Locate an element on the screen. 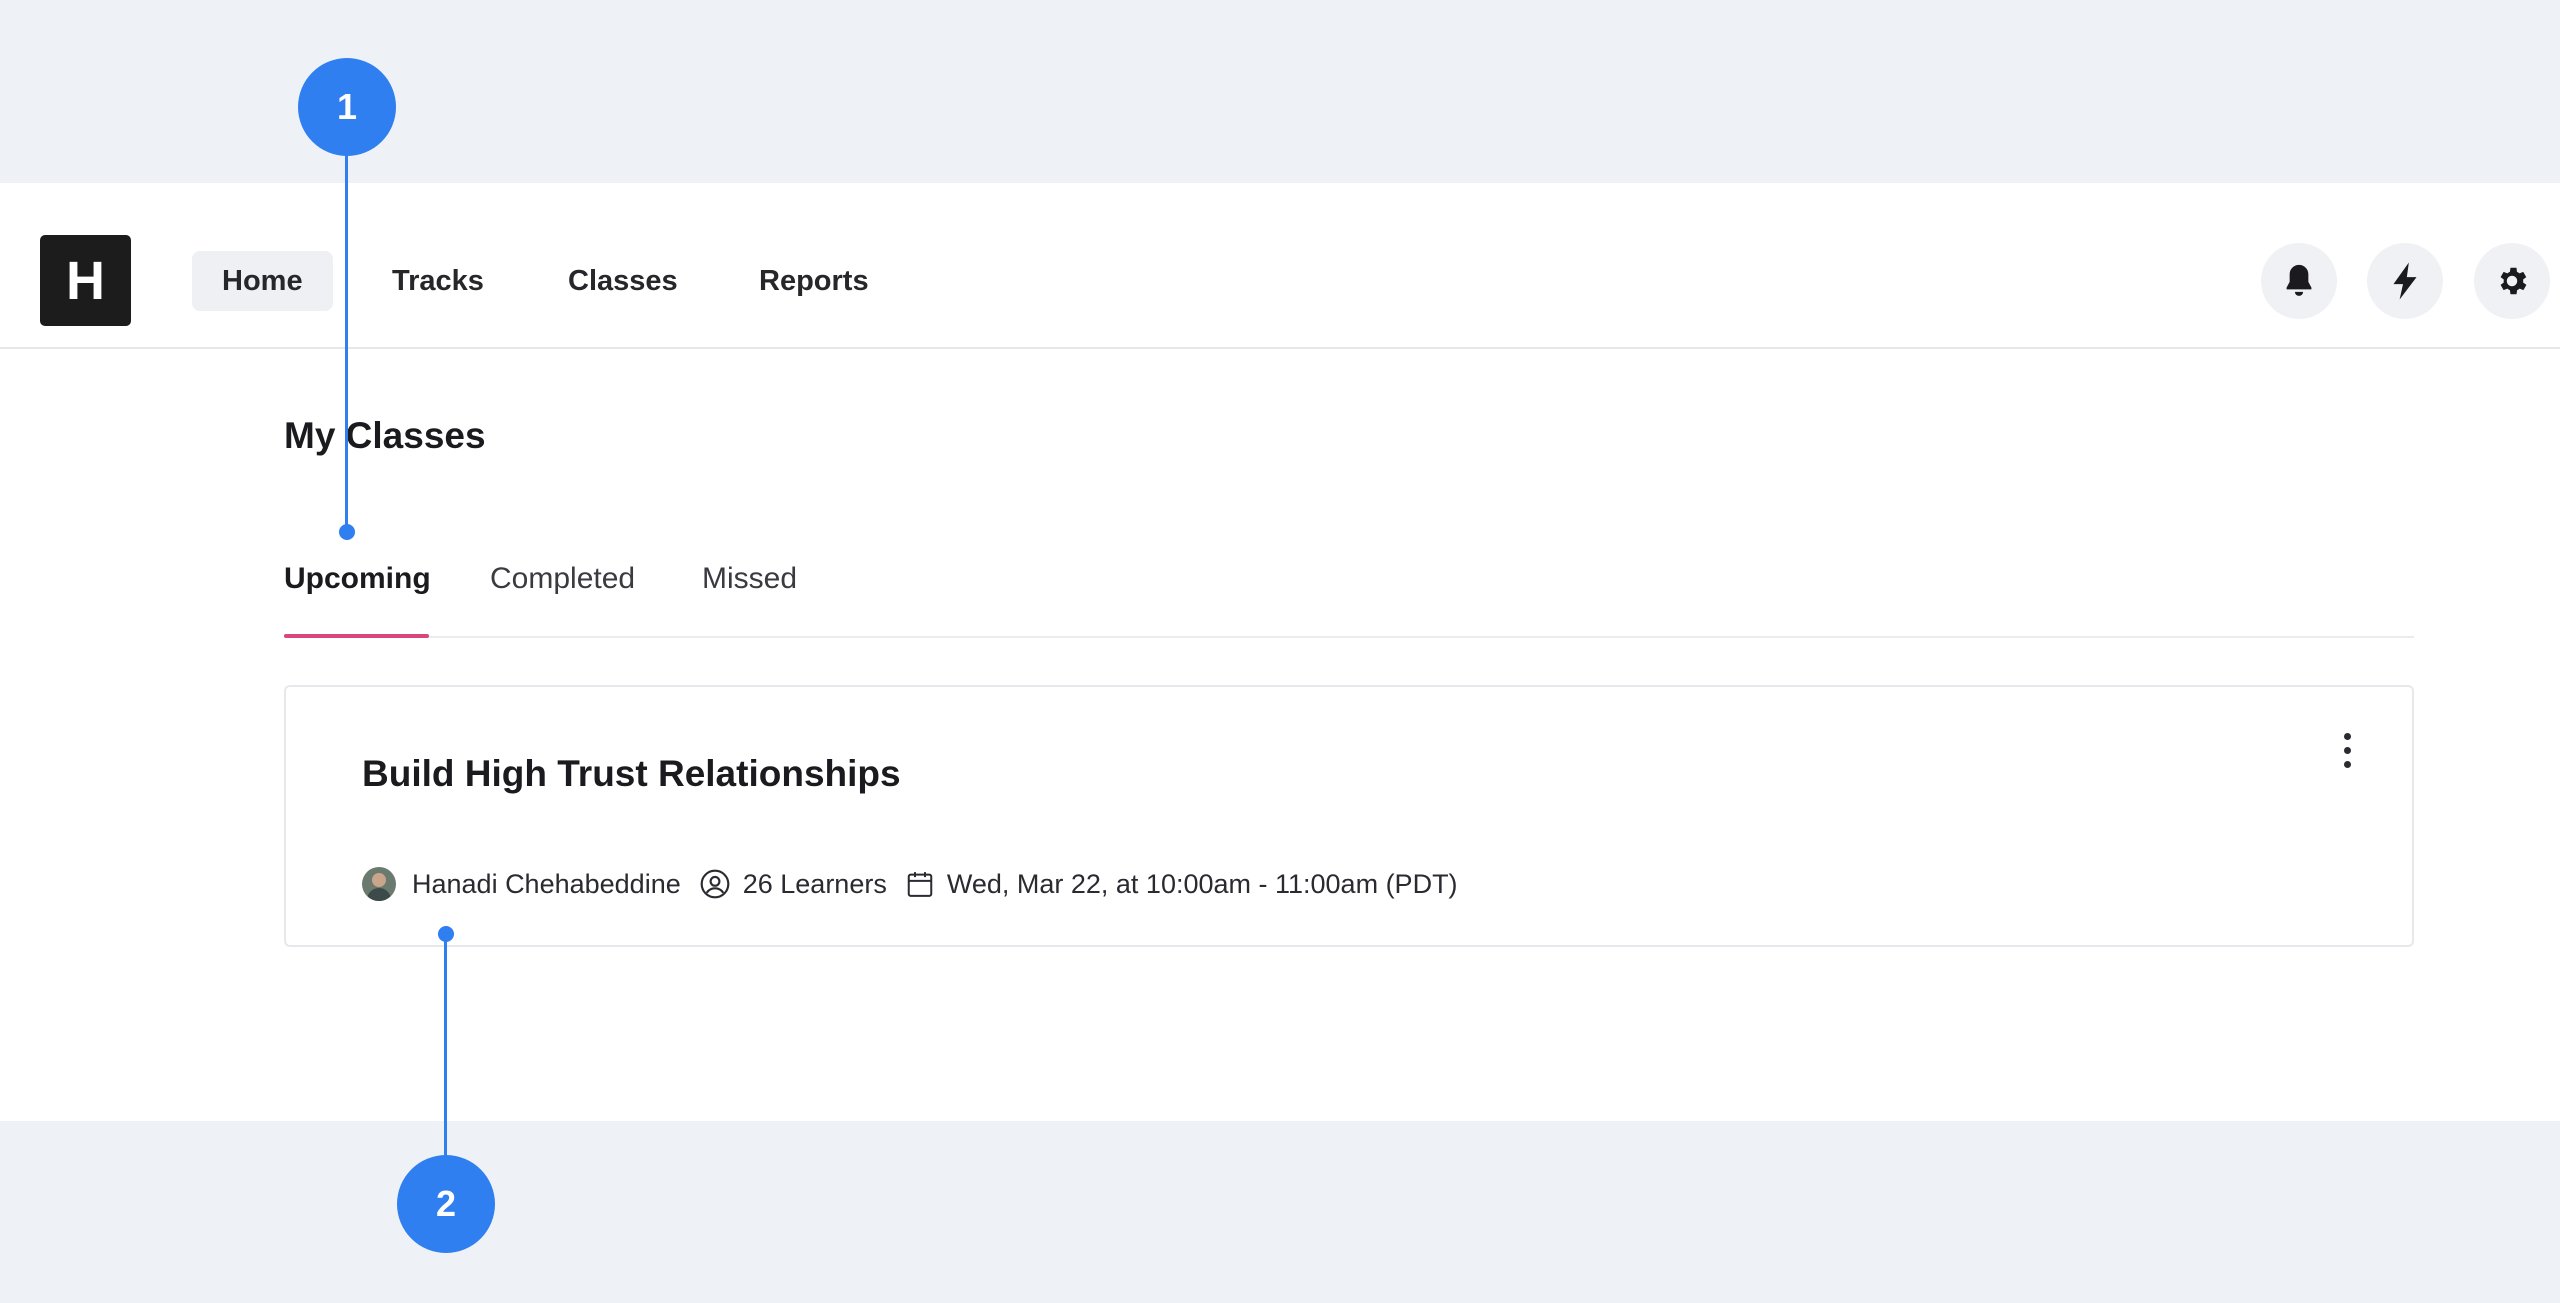  more-options-icon is located at coordinates (2347, 750).